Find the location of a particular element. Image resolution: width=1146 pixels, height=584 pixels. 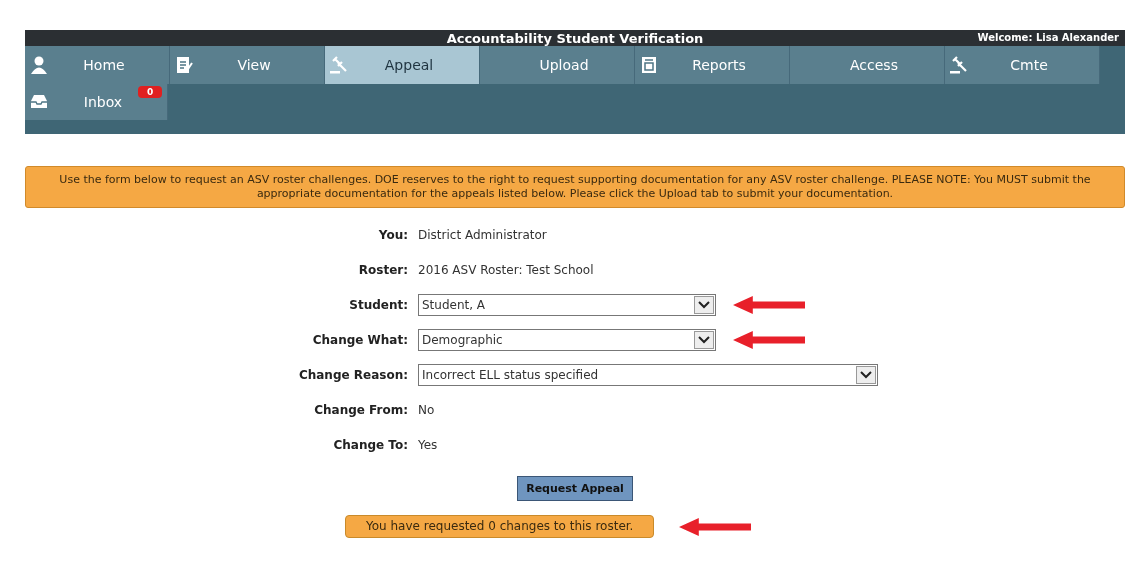

nav-tab: Home is located at coordinates (97, 65).